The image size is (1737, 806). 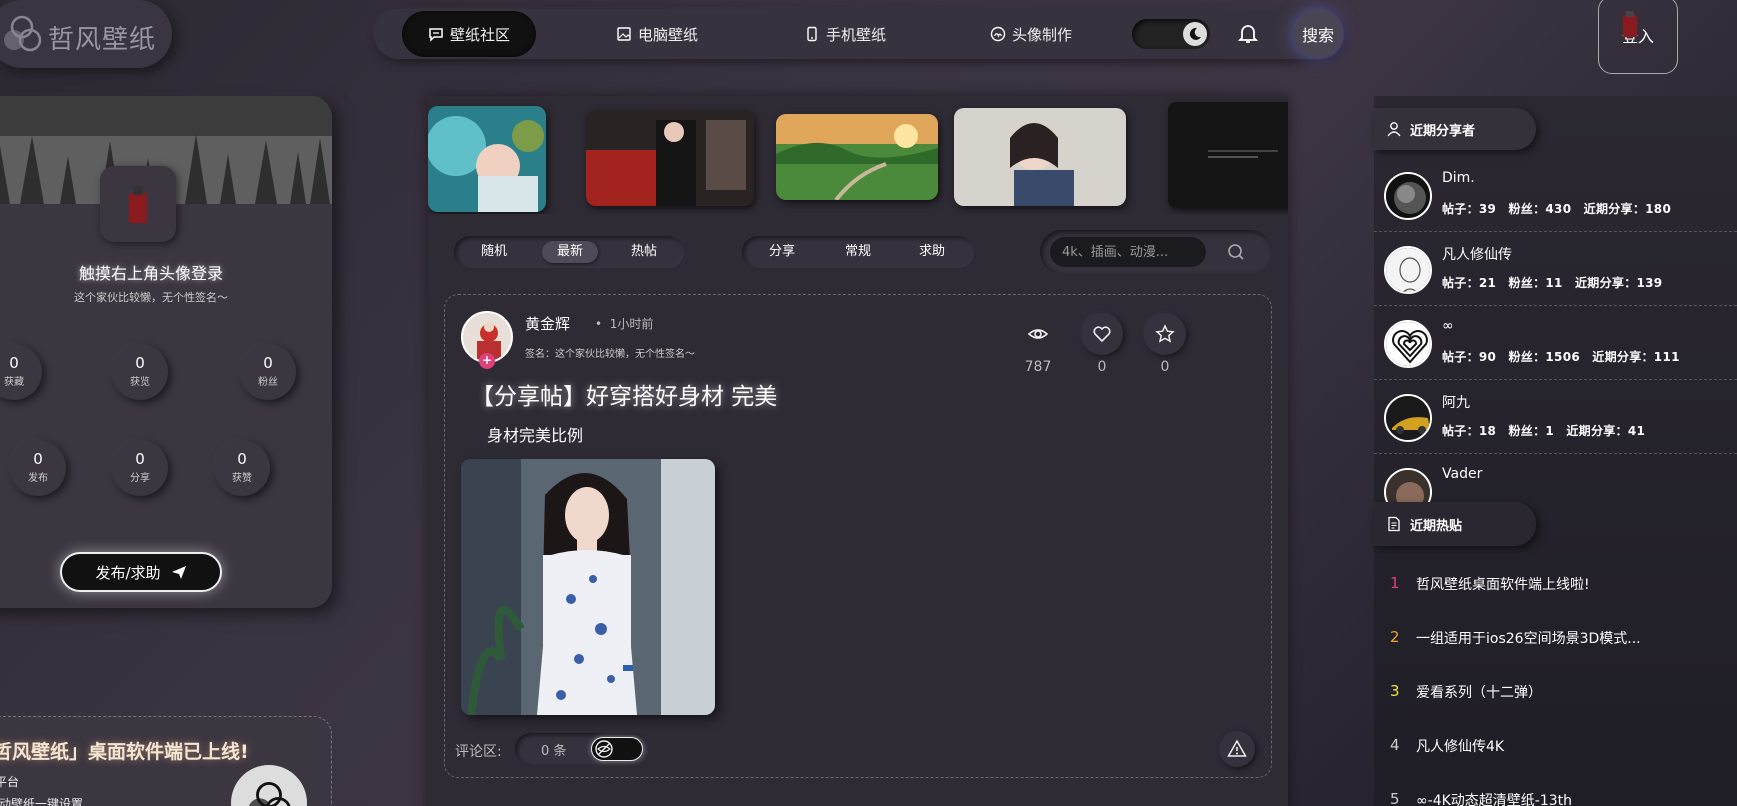 What do you see at coordinates (1552, 283) in the screenshot?
I see `sharer-stats: 帖子：21 粉丝：11 近期分享：139` at bounding box center [1552, 283].